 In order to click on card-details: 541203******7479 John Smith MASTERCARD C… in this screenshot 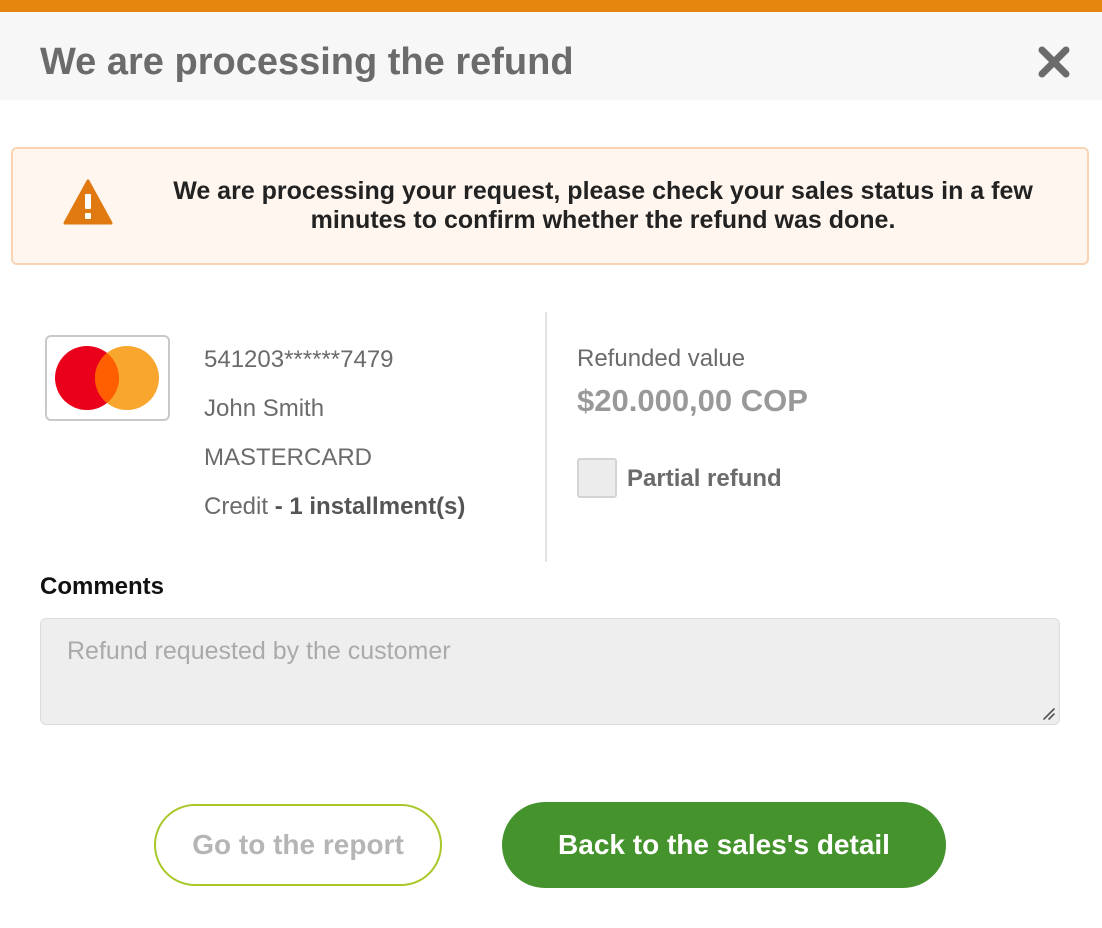, I will do `click(334, 443)`.